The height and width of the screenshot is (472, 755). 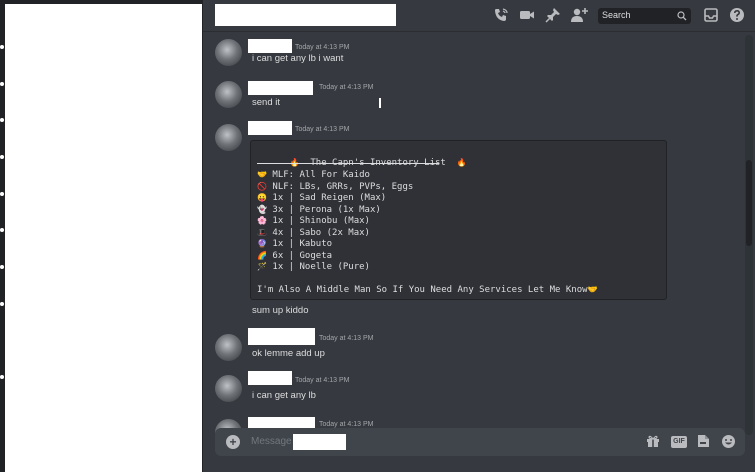 What do you see at coordinates (321, 175) in the screenshot?
I see `inventory-line-text: MLF: All For Kaido` at bounding box center [321, 175].